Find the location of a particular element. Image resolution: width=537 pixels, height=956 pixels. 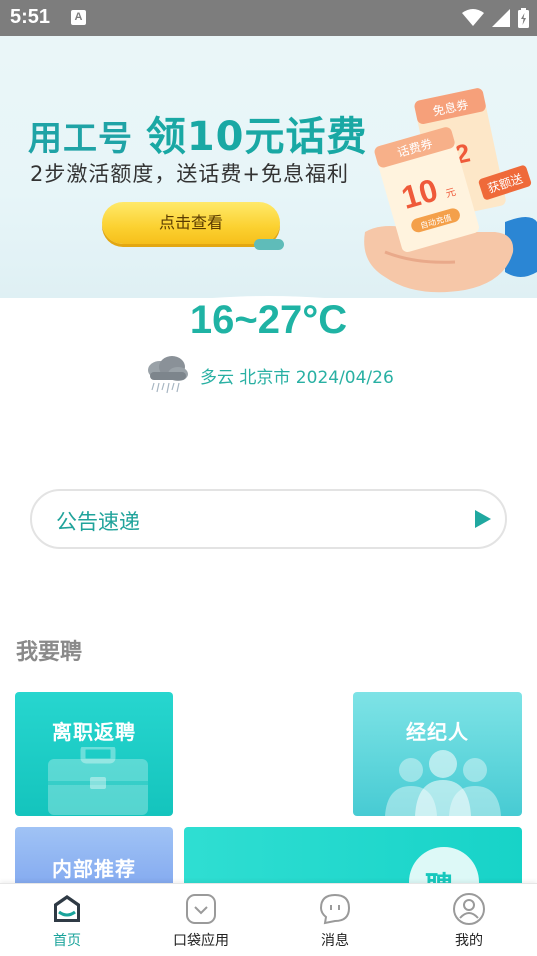

agent-card: 经纪人 is located at coordinates (437, 754).